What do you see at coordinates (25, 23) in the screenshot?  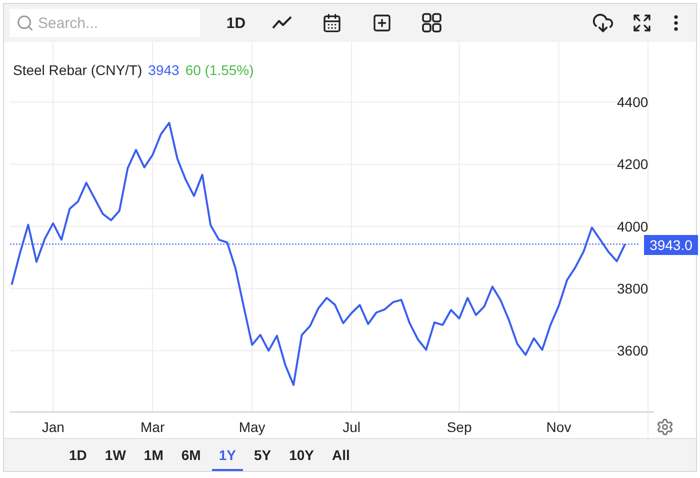 I see `search-icon` at bounding box center [25, 23].